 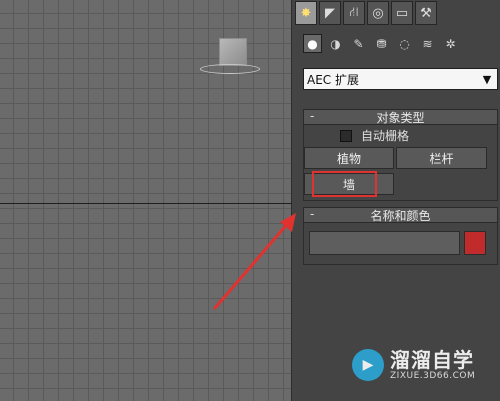 I want to click on watermark-text: 溜溜自学 ZIXUE.3D66.COM, so click(x=432, y=365).